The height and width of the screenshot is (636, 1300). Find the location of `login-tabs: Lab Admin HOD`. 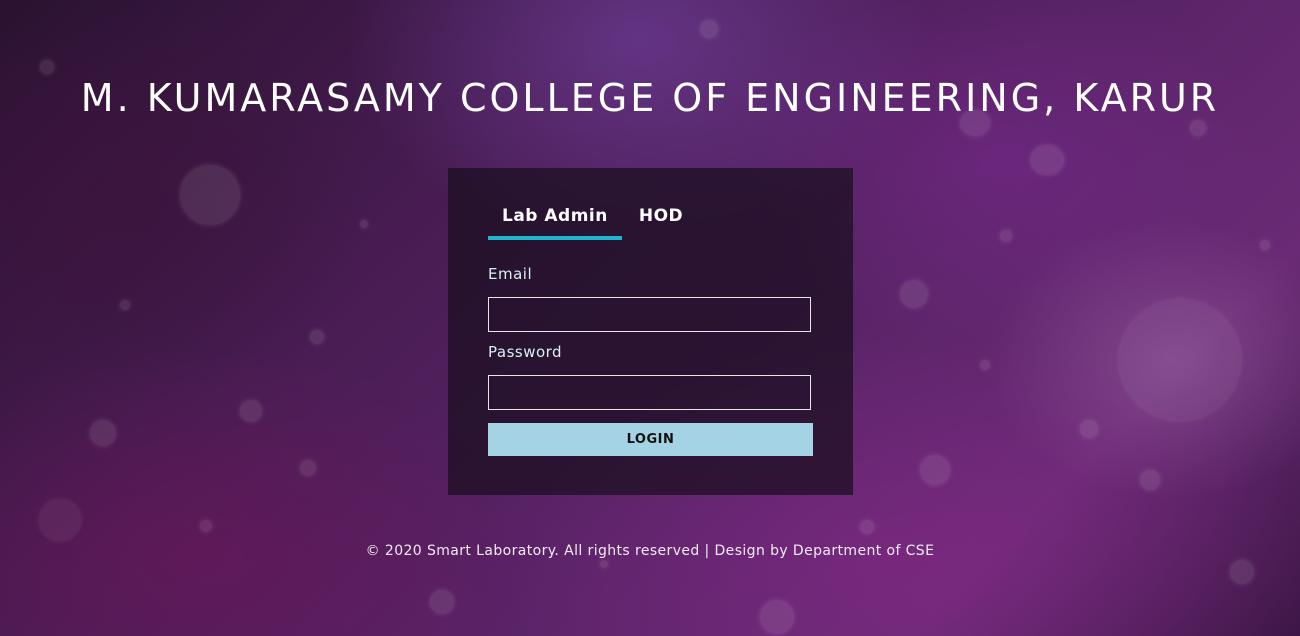

login-tabs: Lab Admin HOD is located at coordinates (592, 221).